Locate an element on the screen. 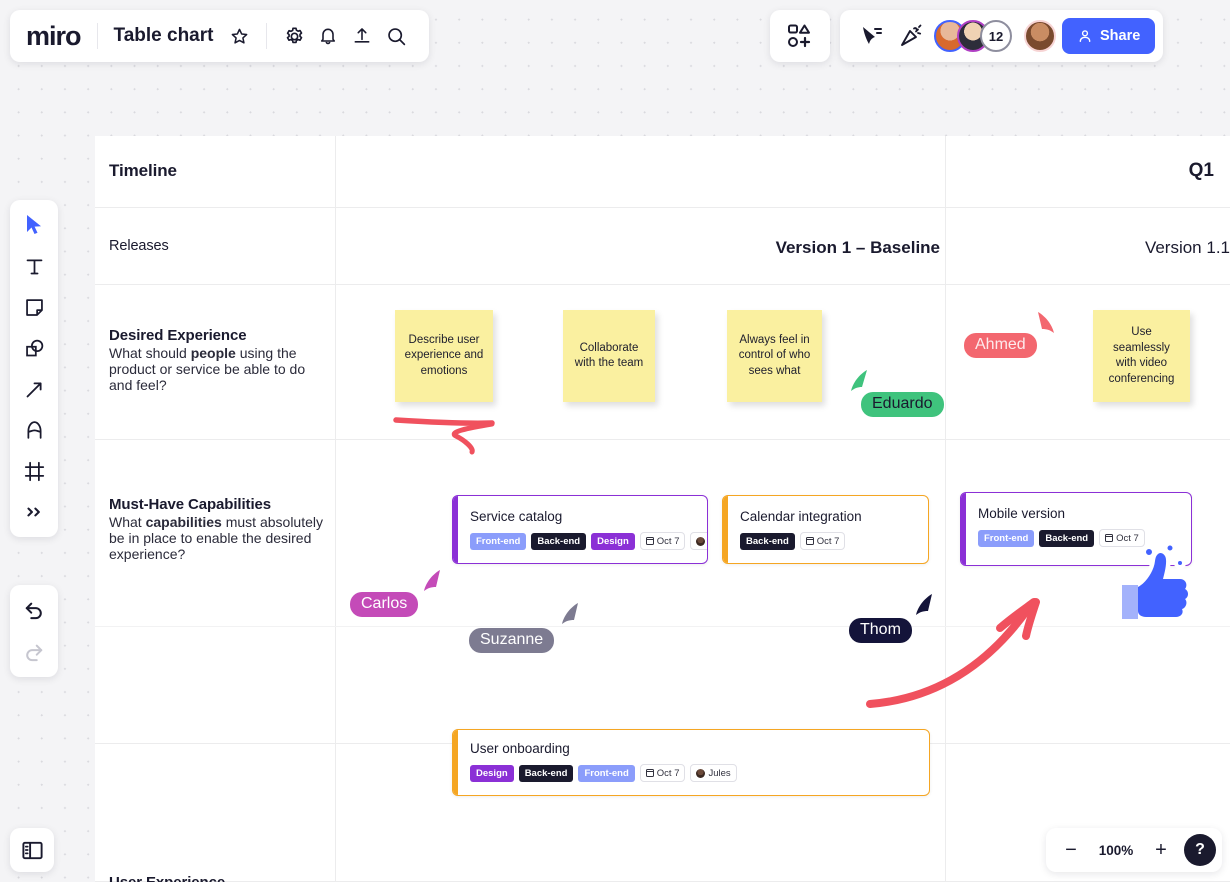 The height and width of the screenshot is (882, 1230). shapes-add-button is located at coordinates (800, 36).